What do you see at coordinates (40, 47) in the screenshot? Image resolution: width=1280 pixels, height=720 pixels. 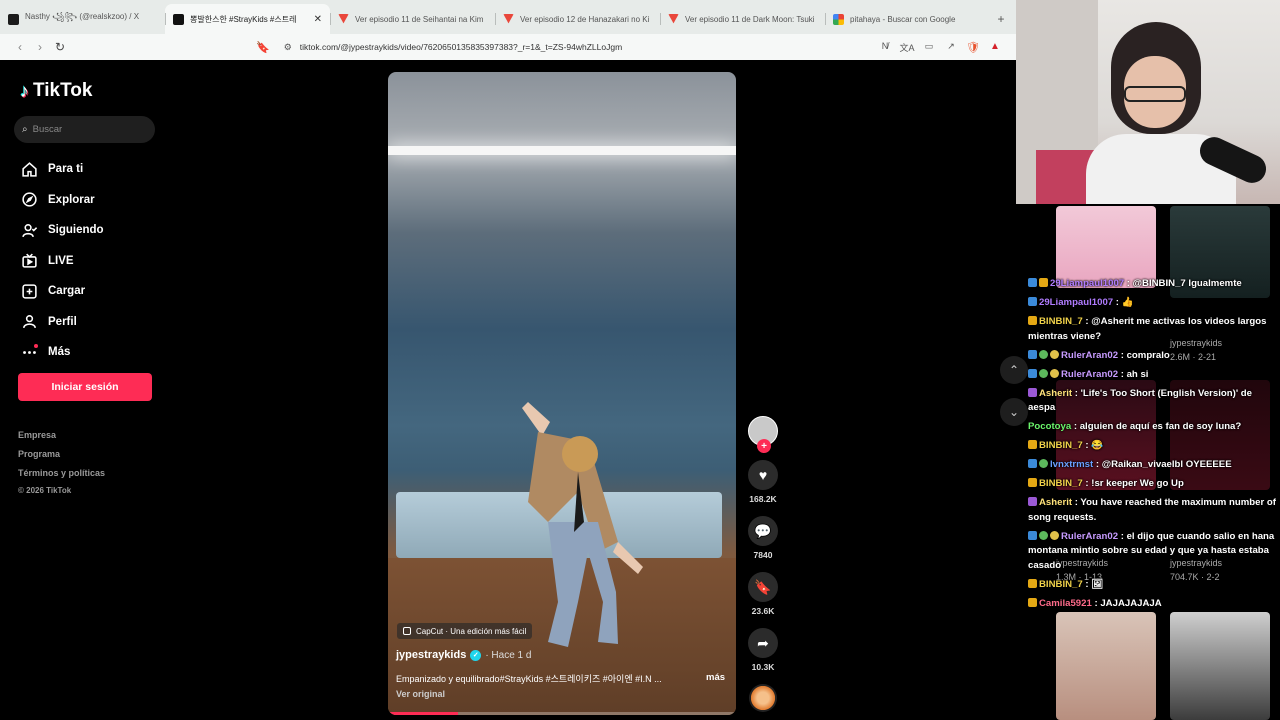 I see `forward-button: ›` at bounding box center [40, 47].